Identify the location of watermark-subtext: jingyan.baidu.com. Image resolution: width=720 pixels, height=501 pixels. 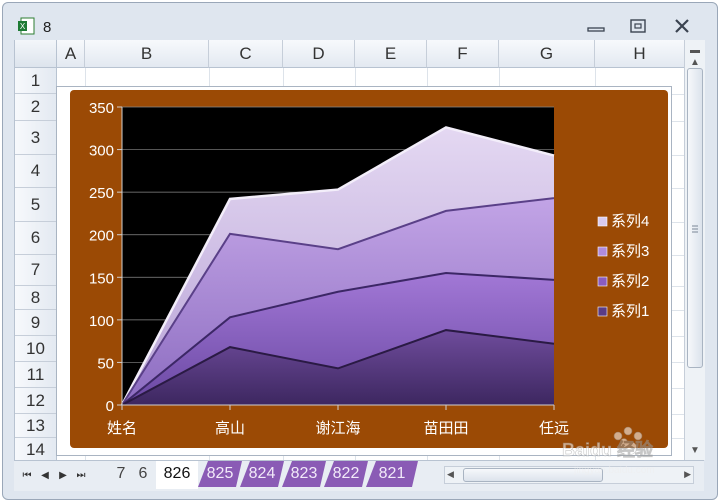
(614, 470).